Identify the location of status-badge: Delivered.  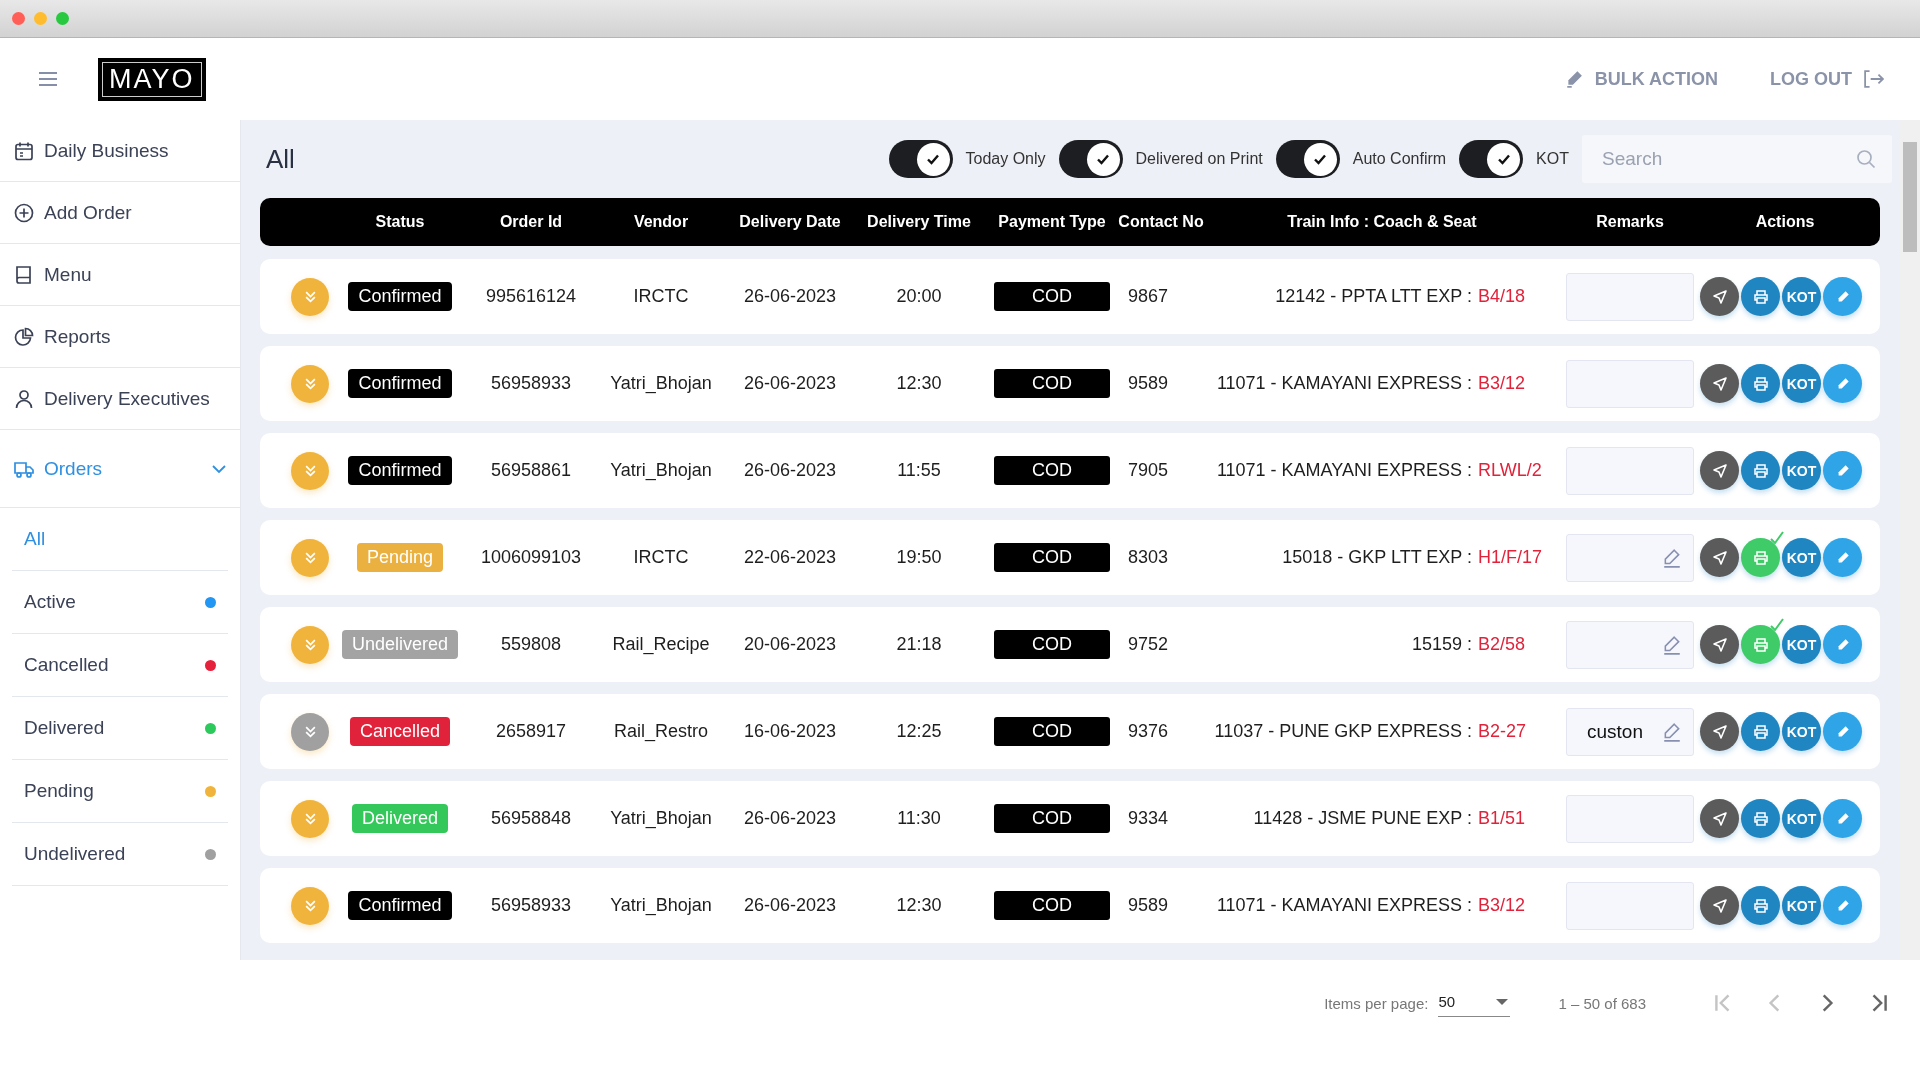
(399, 818).